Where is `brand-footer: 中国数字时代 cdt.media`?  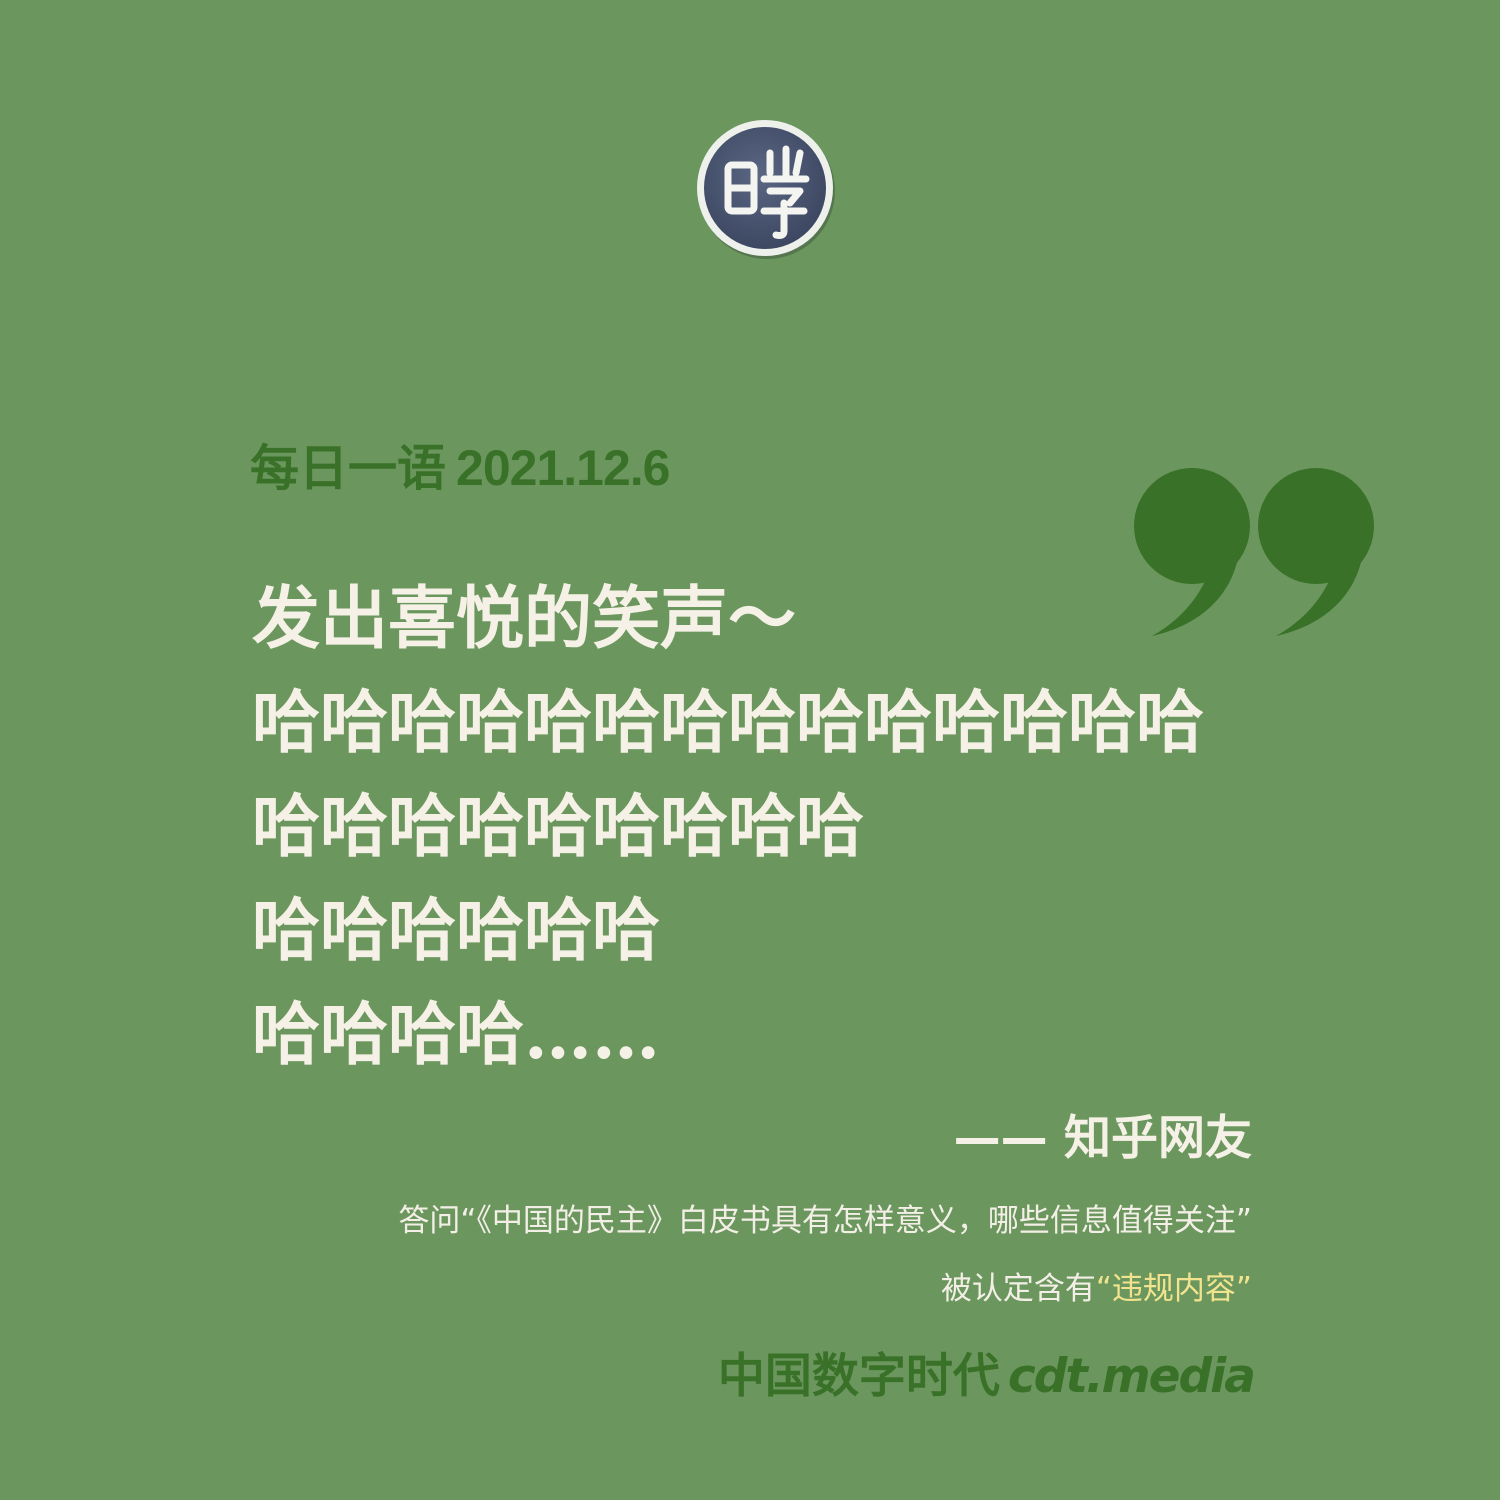 brand-footer: 中国数字时代 cdt.media is located at coordinates (986, 1377).